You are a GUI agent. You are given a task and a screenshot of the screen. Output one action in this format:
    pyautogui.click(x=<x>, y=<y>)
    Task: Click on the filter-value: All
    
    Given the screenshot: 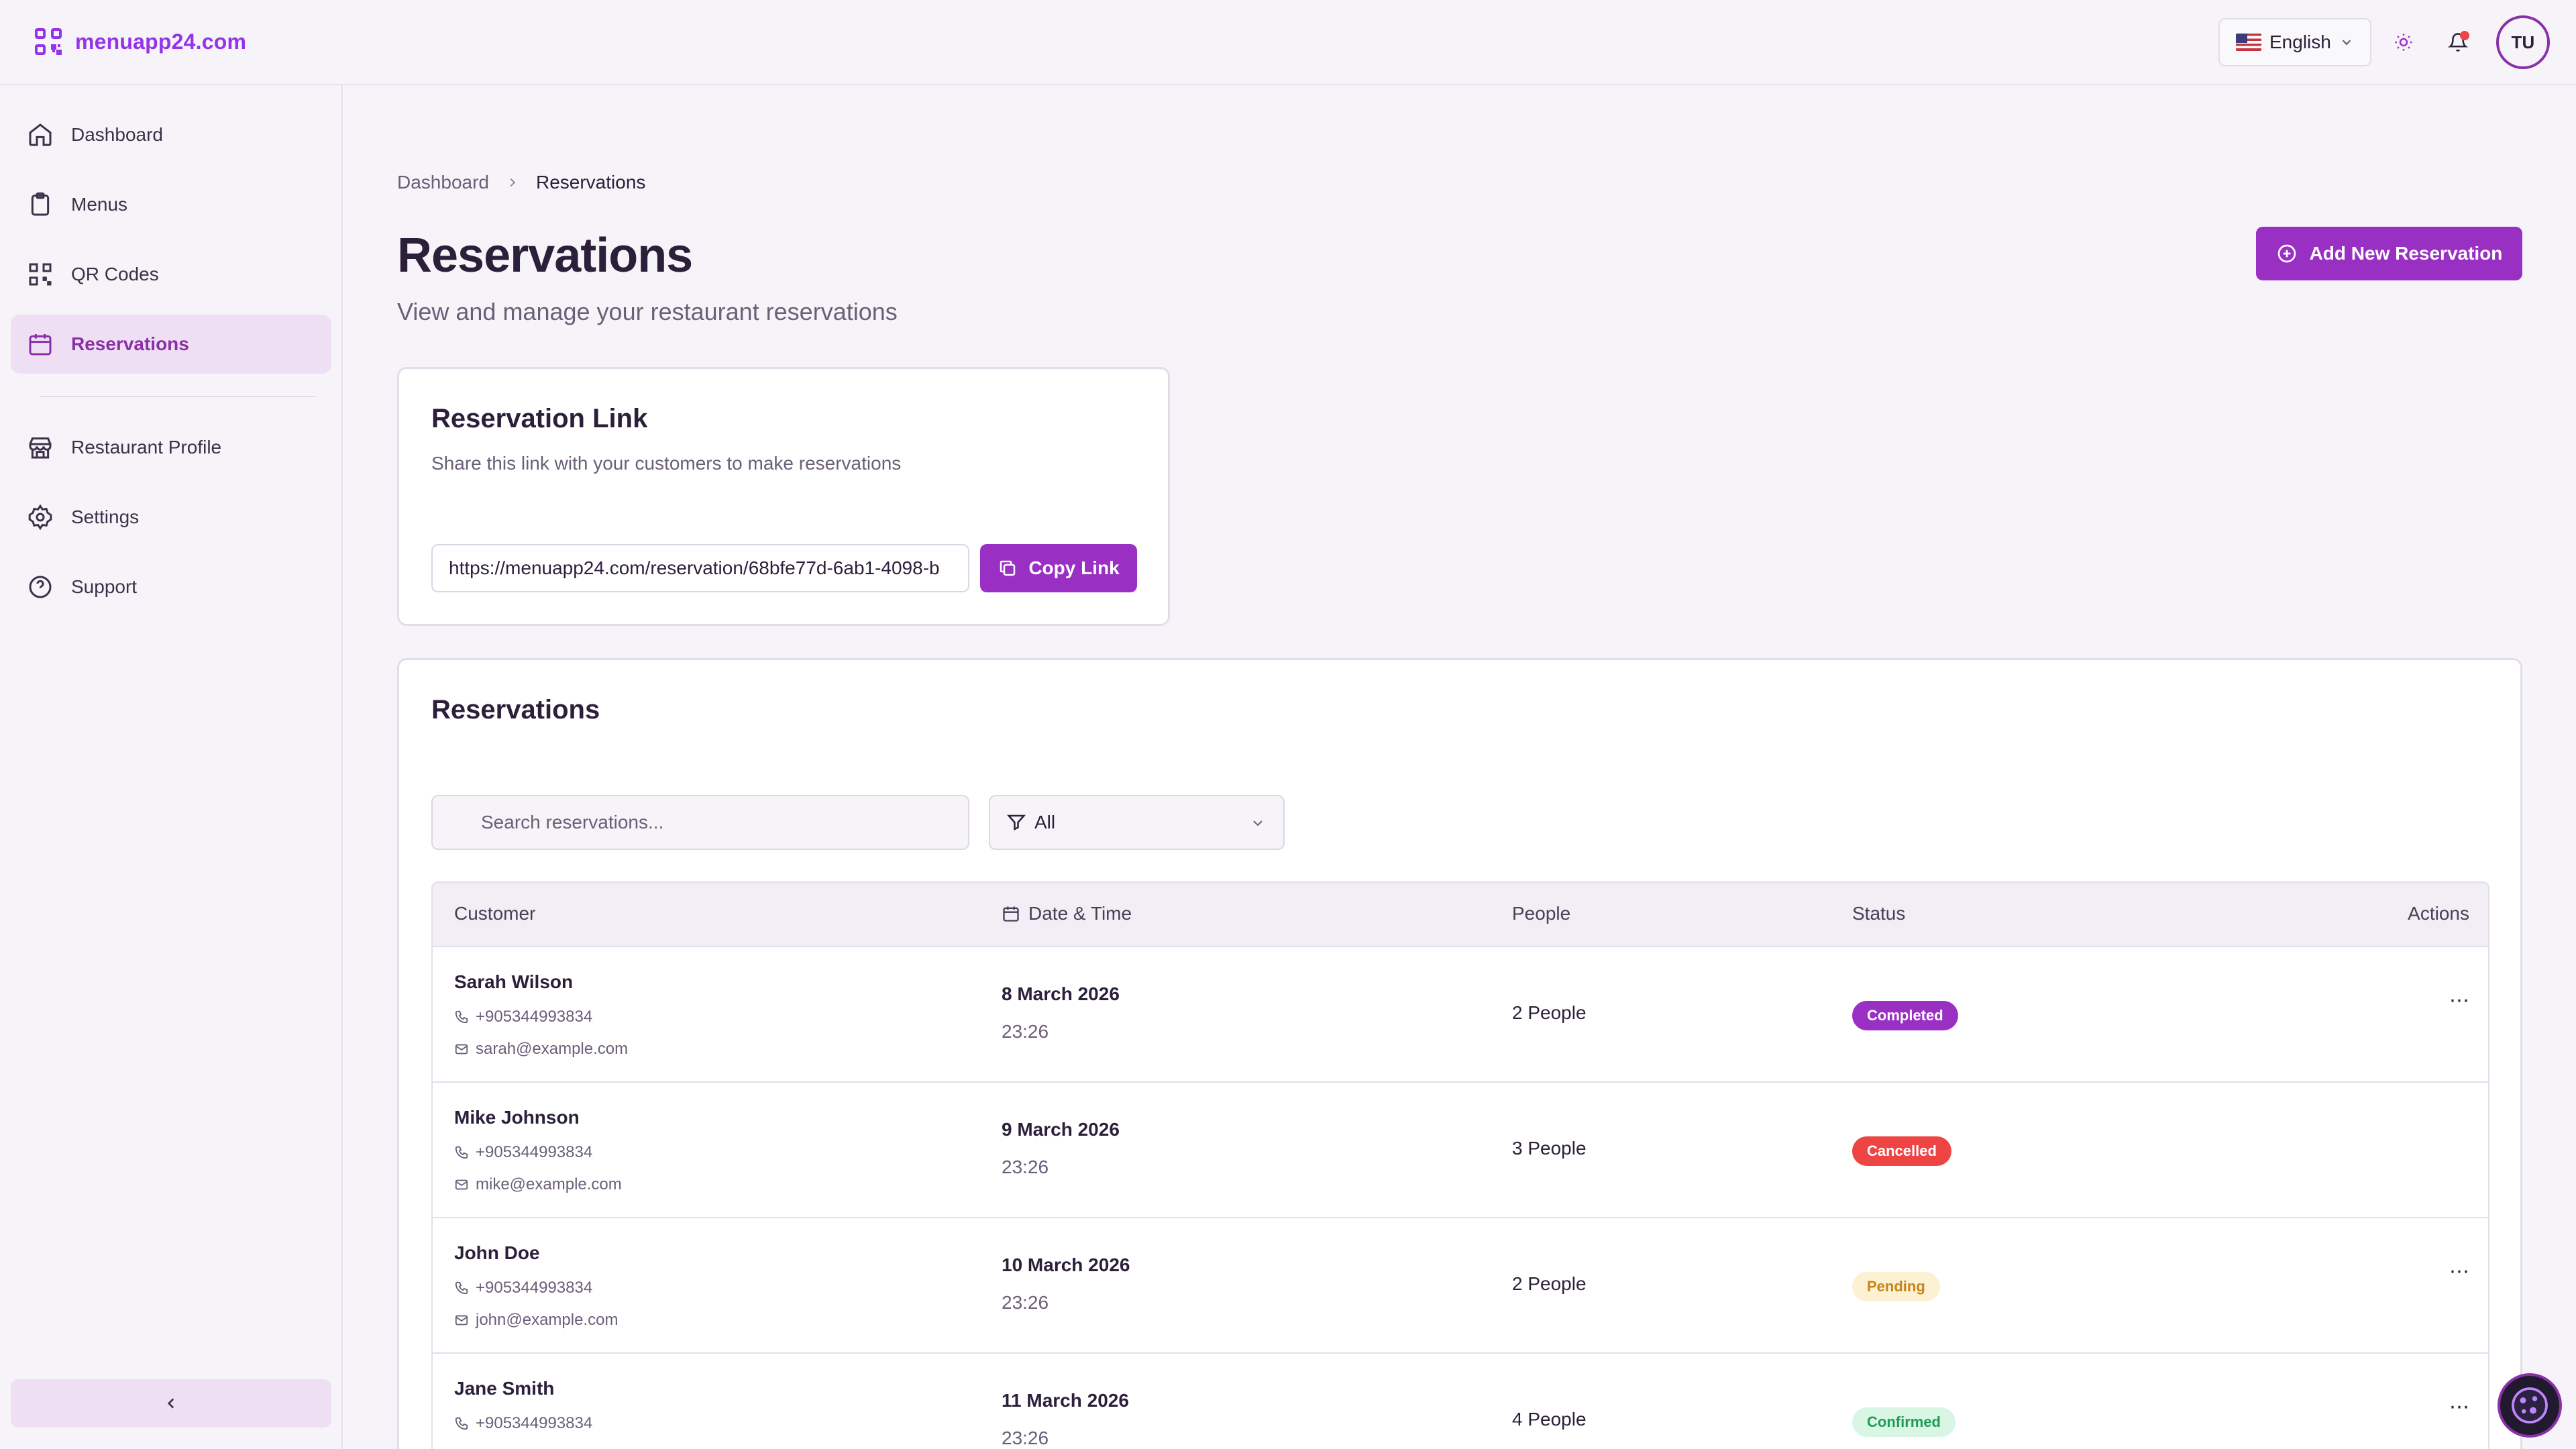 What is the action you would take?
    pyautogui.click(x=1045, y=822)
    